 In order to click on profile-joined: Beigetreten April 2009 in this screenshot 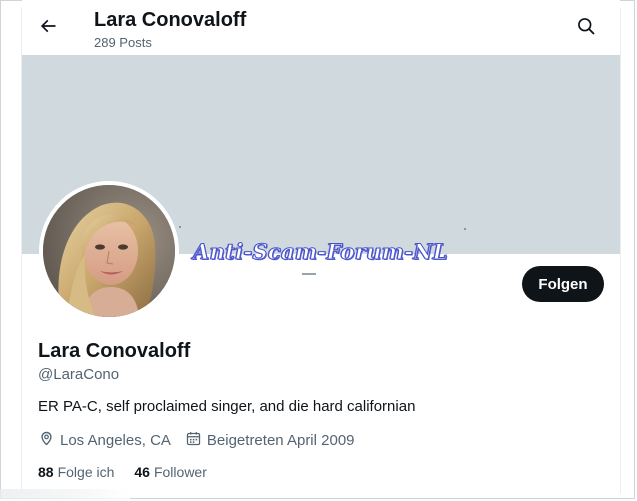, I will do `click(270, 440)`.